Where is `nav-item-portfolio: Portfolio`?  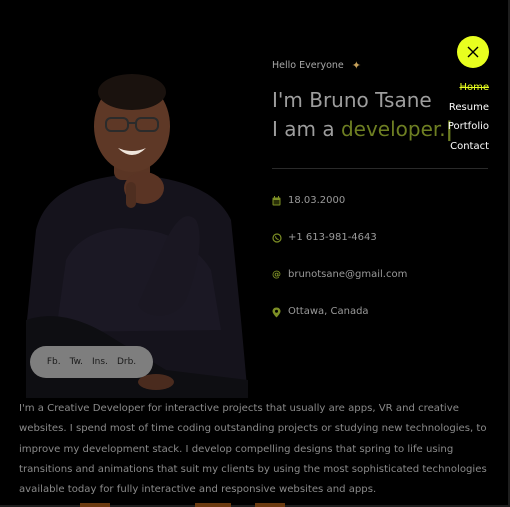 nav-item-portfolio: Portfolio is located at coordinates (468, 127).